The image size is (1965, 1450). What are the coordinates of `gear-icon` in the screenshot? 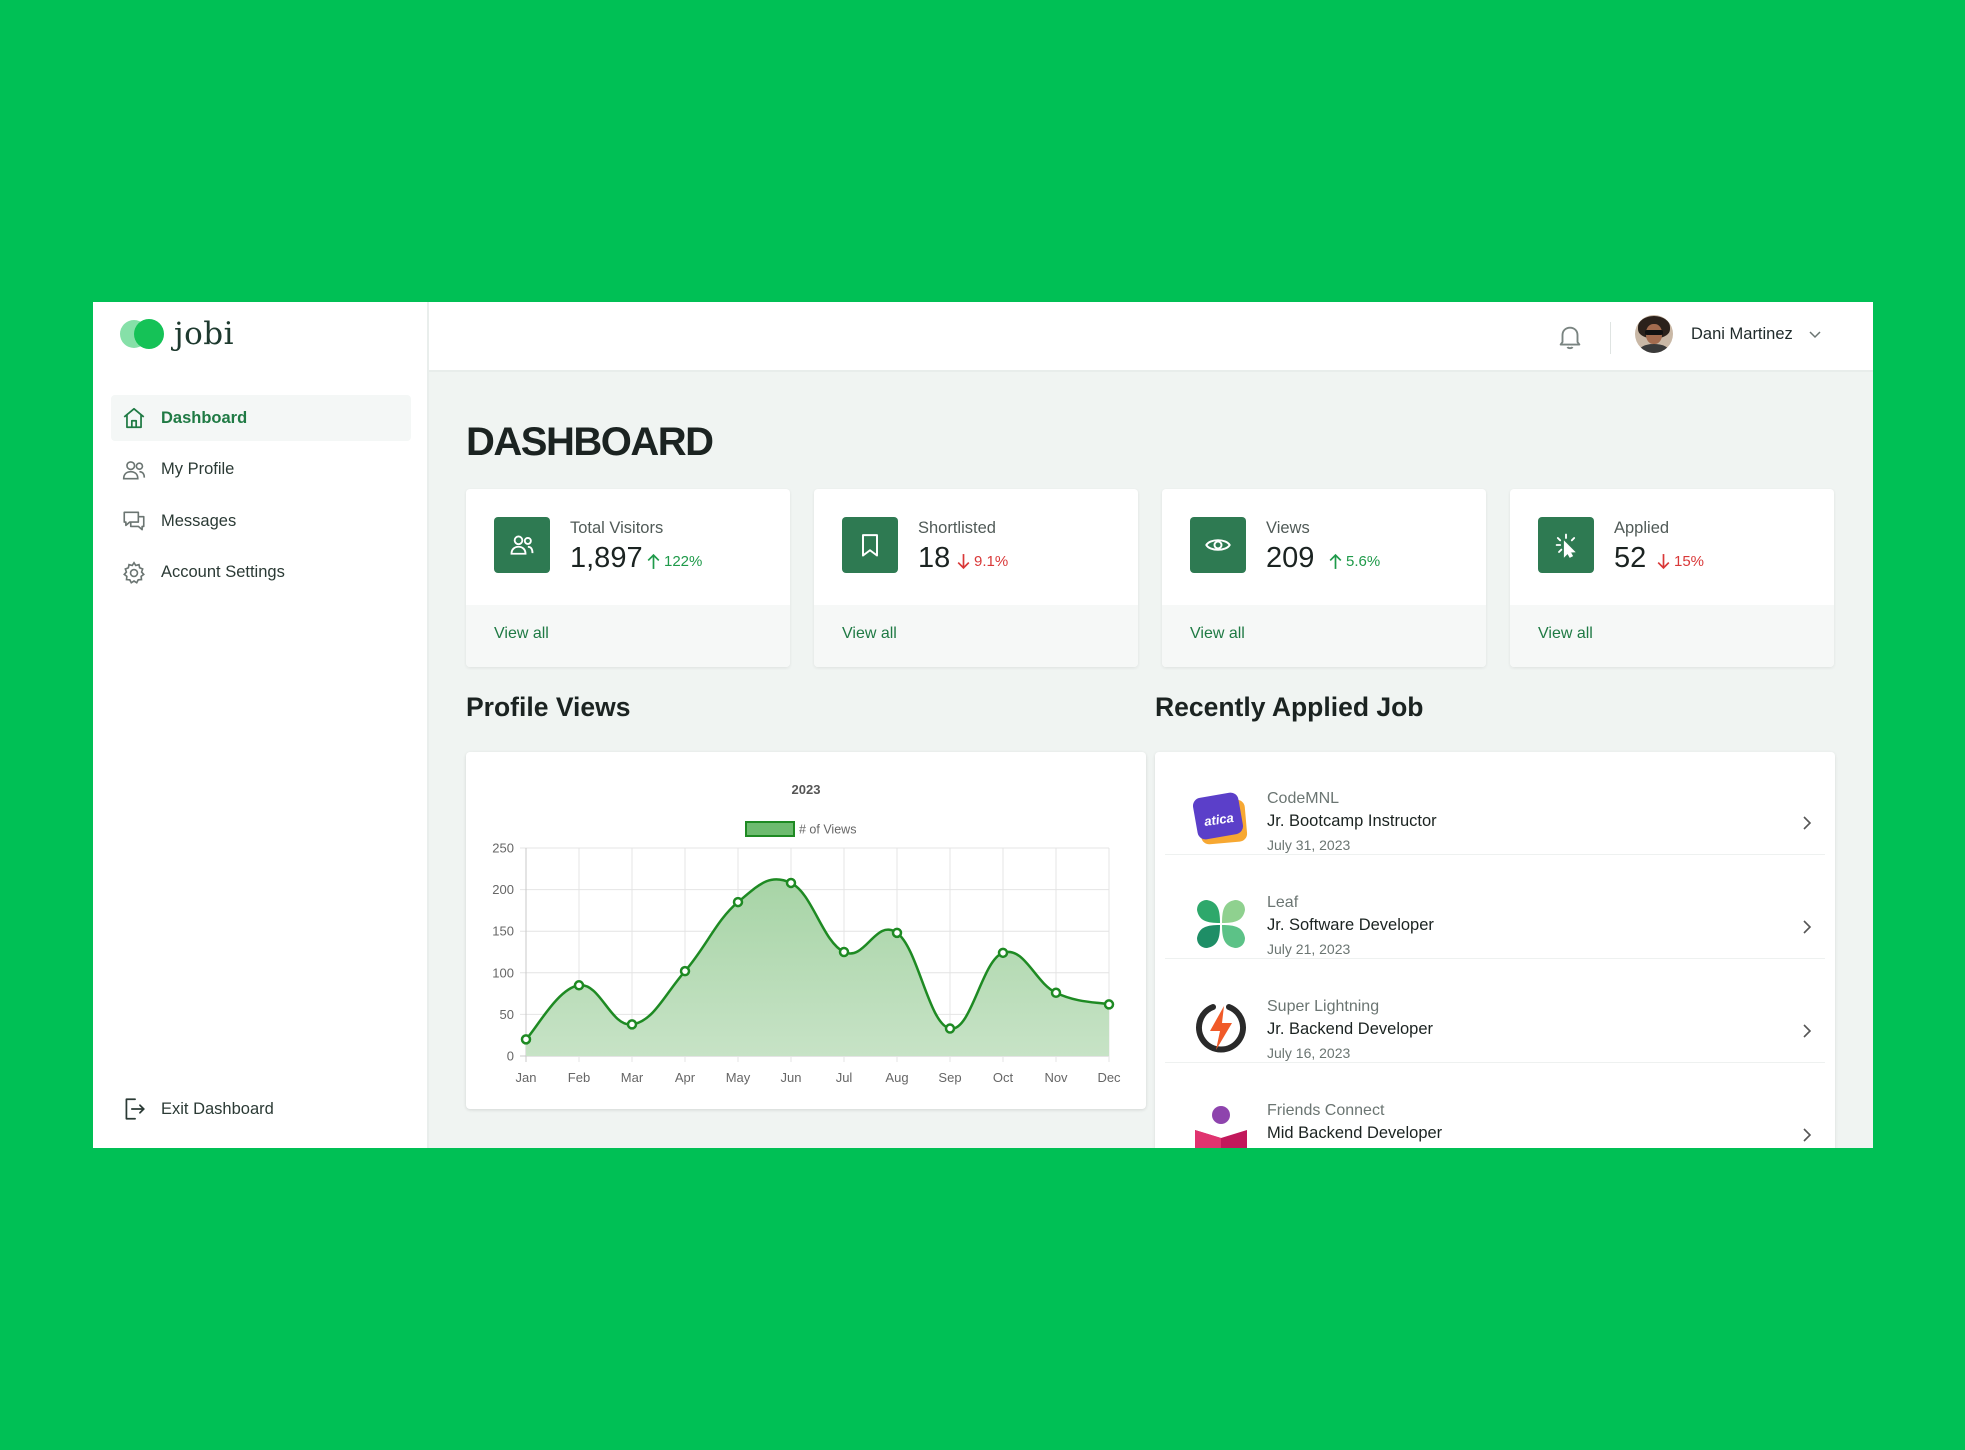 It's located at (134, 572).